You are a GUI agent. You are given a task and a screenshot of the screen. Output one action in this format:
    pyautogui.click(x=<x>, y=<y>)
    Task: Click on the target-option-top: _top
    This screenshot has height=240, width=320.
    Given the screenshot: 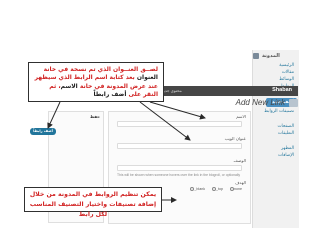 What is the action you would take?
    pyautogui.click(x=217, y=189)
    